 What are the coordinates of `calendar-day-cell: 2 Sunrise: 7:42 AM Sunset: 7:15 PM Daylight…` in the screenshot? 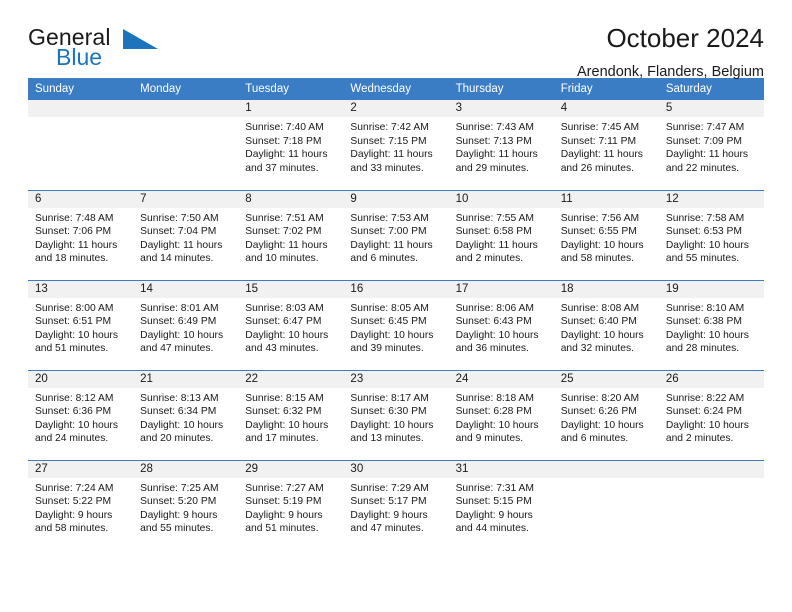 It's located at (396, 145).